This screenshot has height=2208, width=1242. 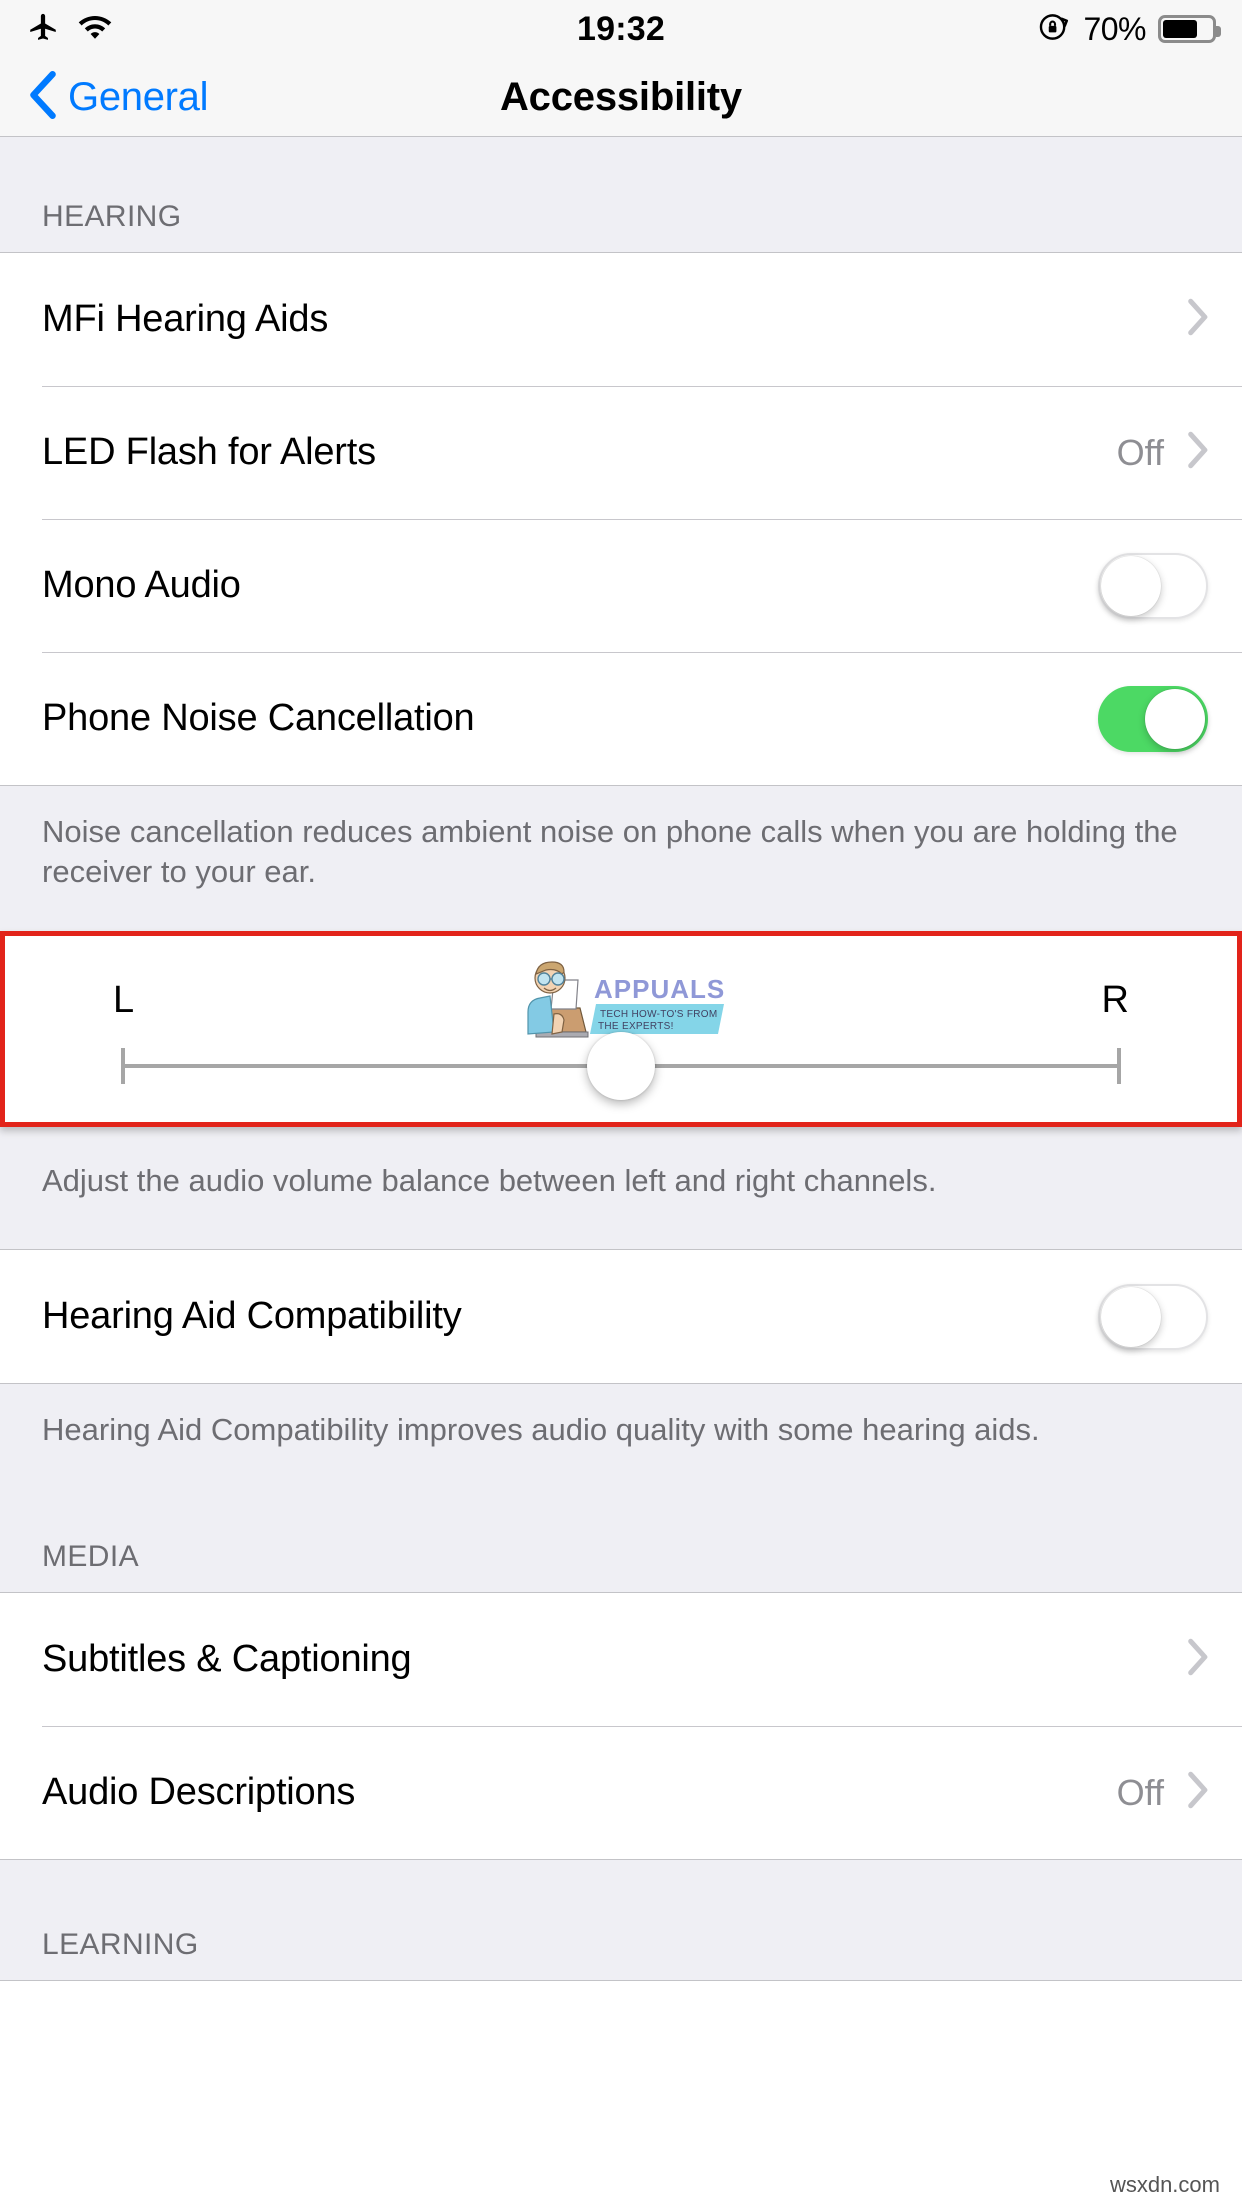 I want to click on row-label: Phone Noise Cancellation, so click(x=258, y=718).